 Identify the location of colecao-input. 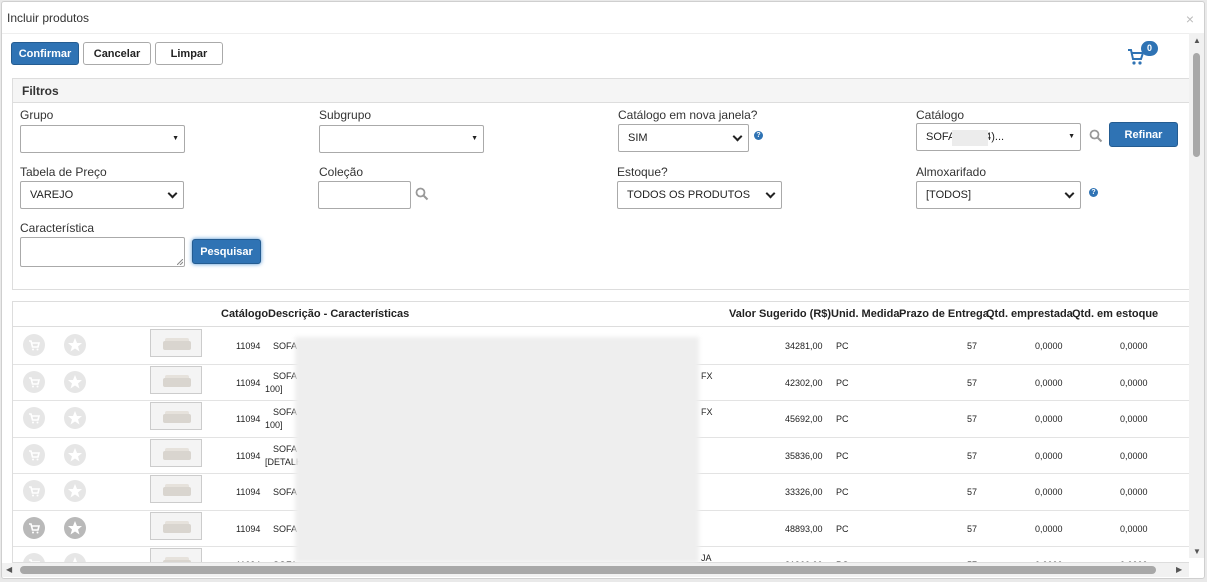
(364, 195).